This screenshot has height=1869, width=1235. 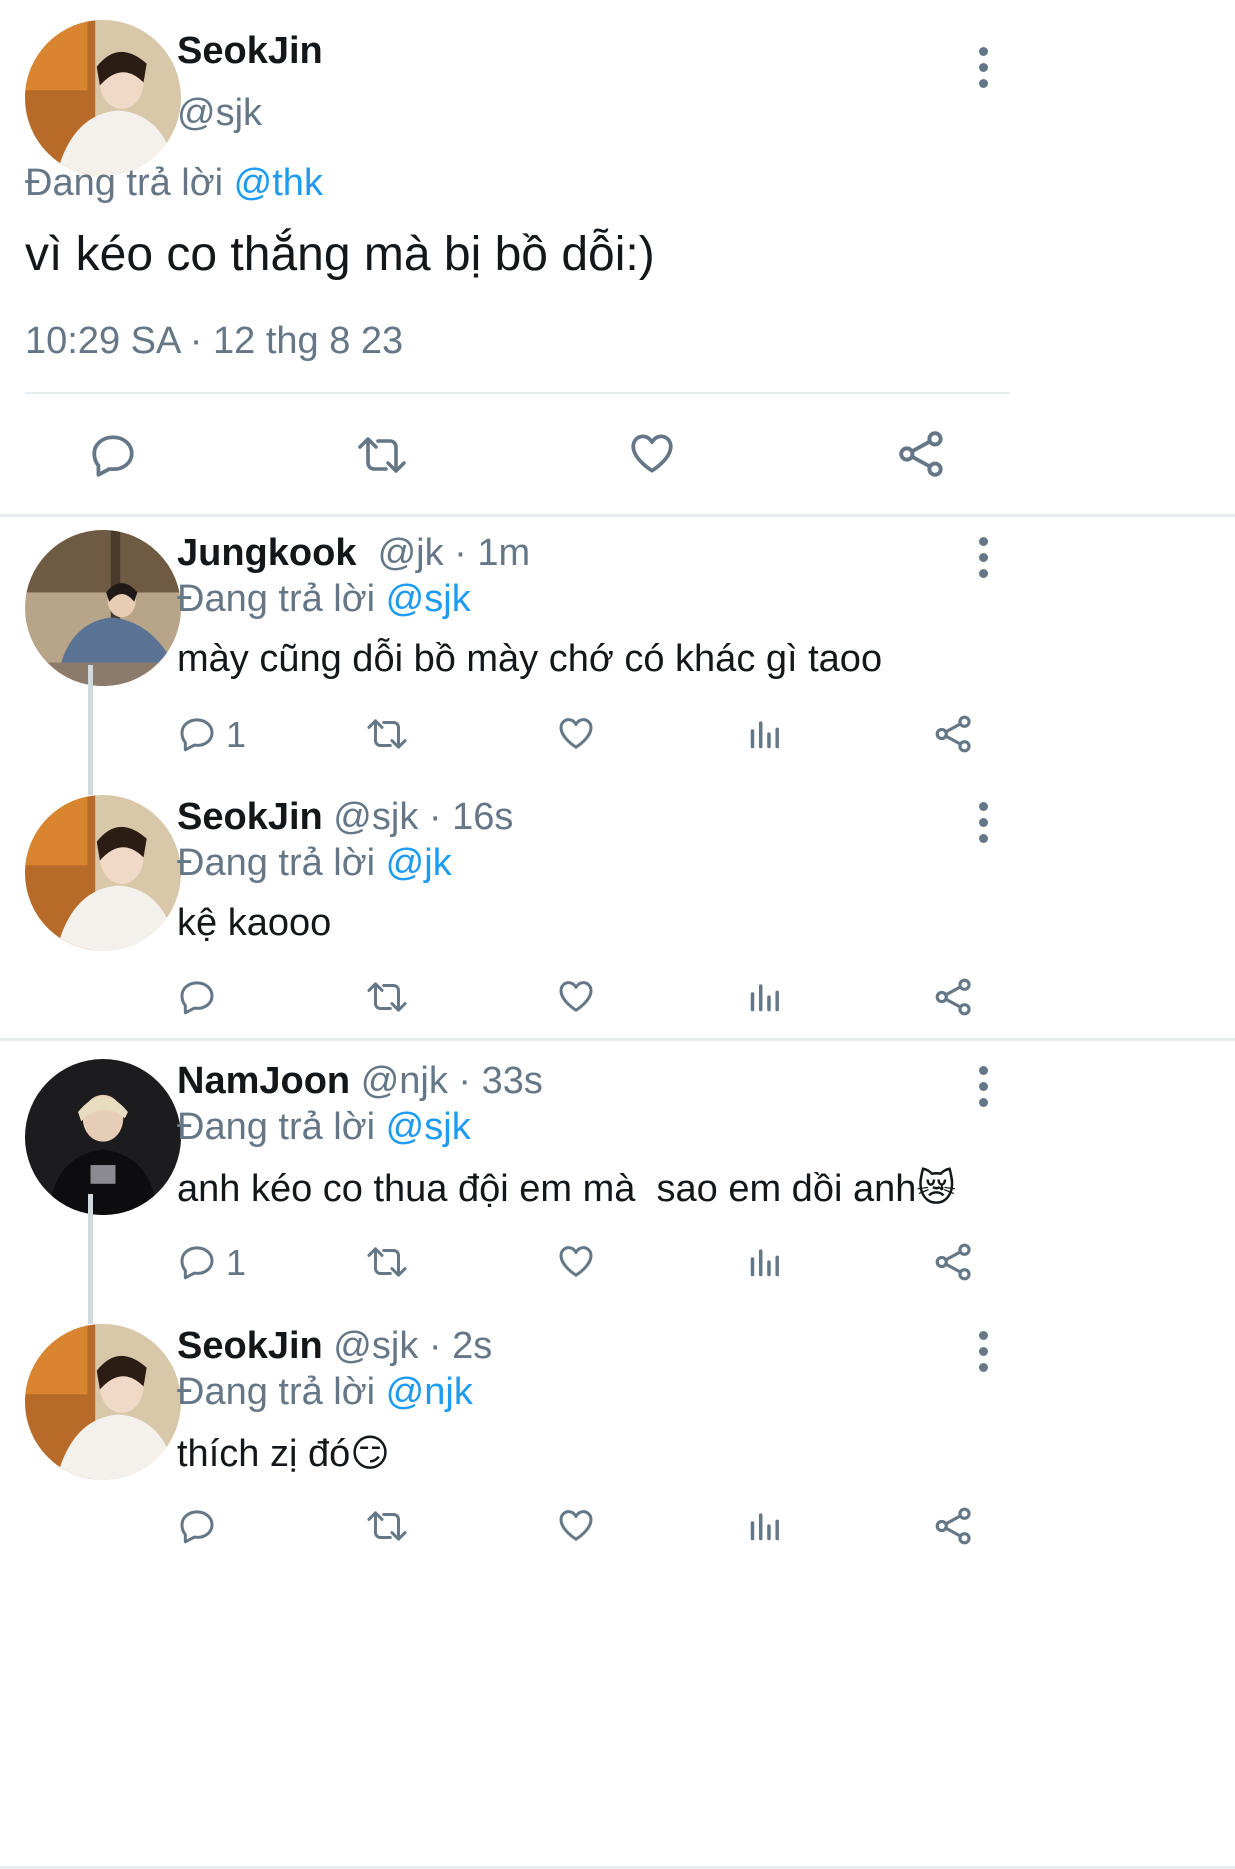 I want to click on crying-cat-emoji: 😿, so click(x=936, y=1189).